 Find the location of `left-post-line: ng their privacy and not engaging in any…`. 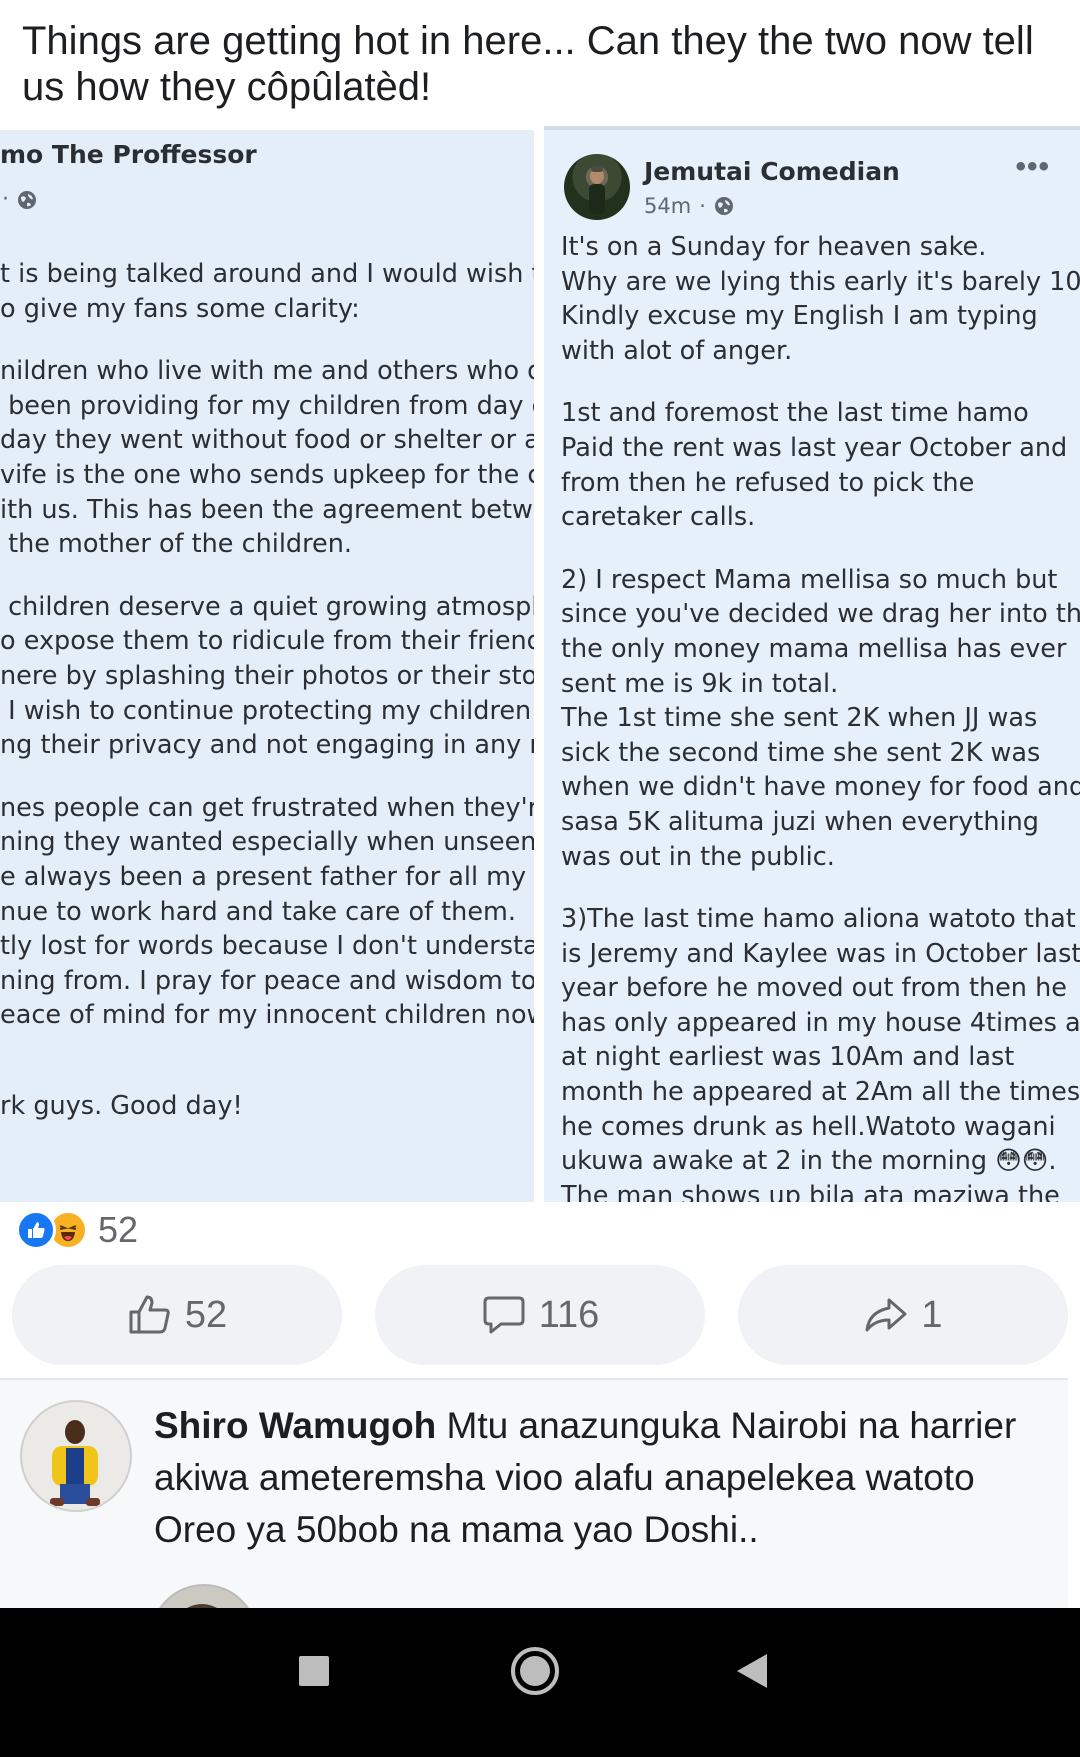

left-post-line: ng their privacy and not engaging in any… is located at coordinates (267, 745).